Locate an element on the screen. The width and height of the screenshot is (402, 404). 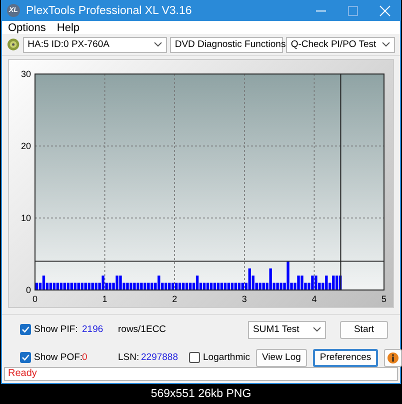
y-tick-label: 0 is located at coordinates (28, 289).